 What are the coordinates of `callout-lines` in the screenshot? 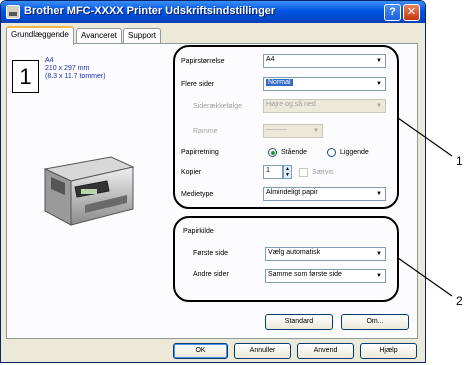 It's located at (425, 207).